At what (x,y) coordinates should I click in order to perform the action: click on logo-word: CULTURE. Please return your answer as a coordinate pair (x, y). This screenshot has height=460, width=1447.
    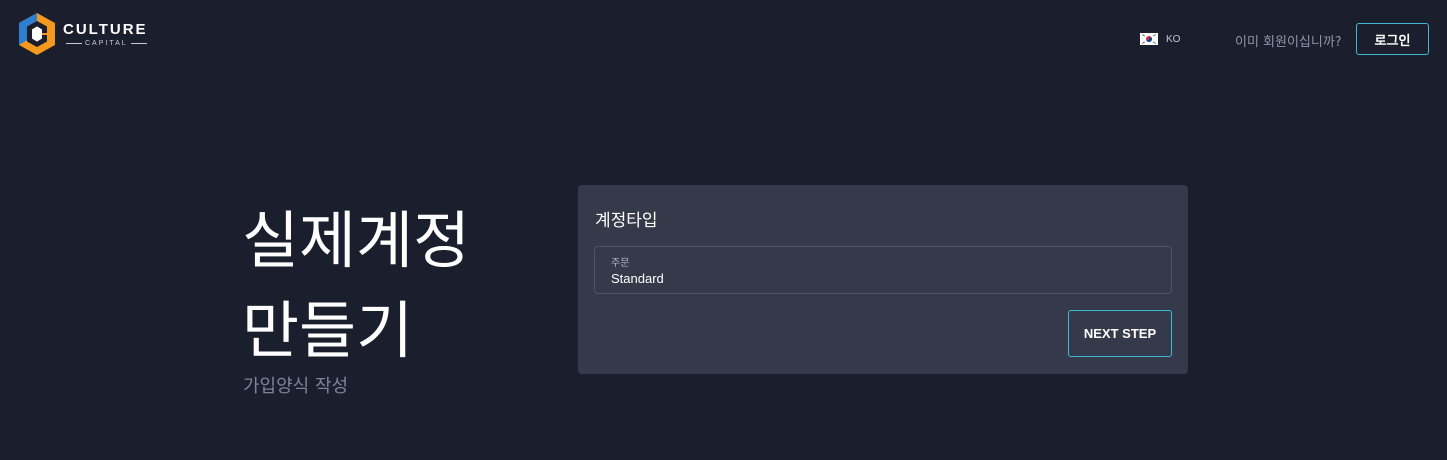
    Looking at the image, I should click on (105, 29).